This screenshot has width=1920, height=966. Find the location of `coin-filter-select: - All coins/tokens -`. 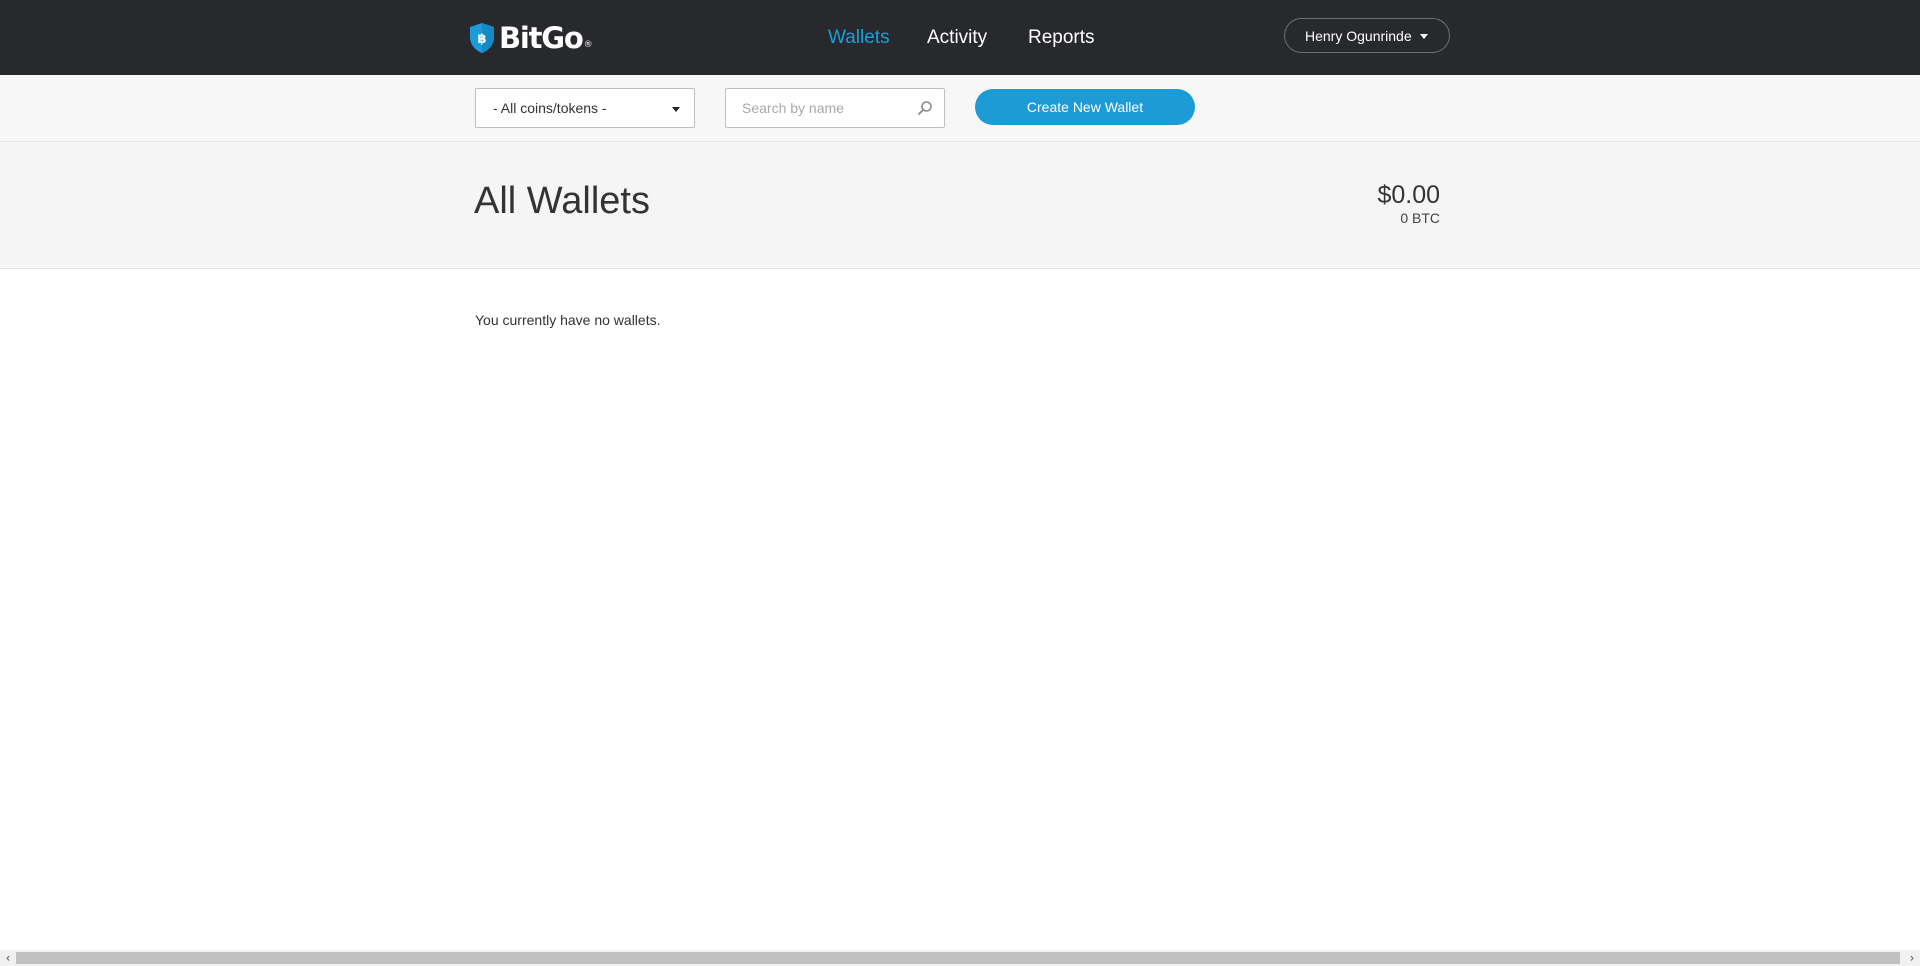

coin-filter-select: - All coins/tokens - is located at coordinates (585, 108).